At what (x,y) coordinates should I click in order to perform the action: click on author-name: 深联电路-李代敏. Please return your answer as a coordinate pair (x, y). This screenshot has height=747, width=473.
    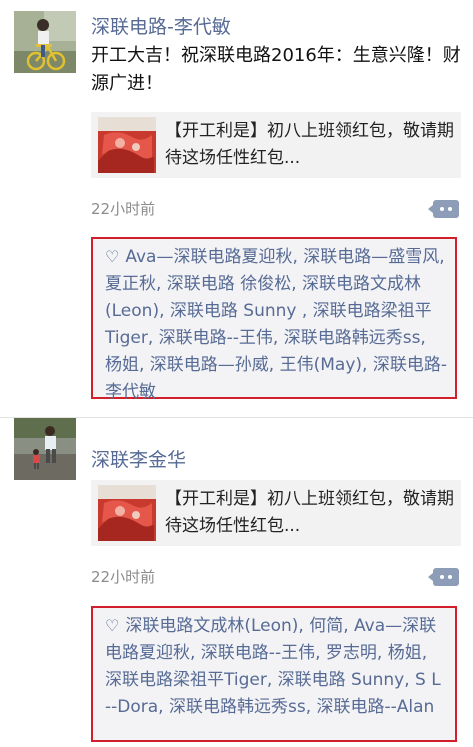
    Looking at the image, I should click on (161, 25).